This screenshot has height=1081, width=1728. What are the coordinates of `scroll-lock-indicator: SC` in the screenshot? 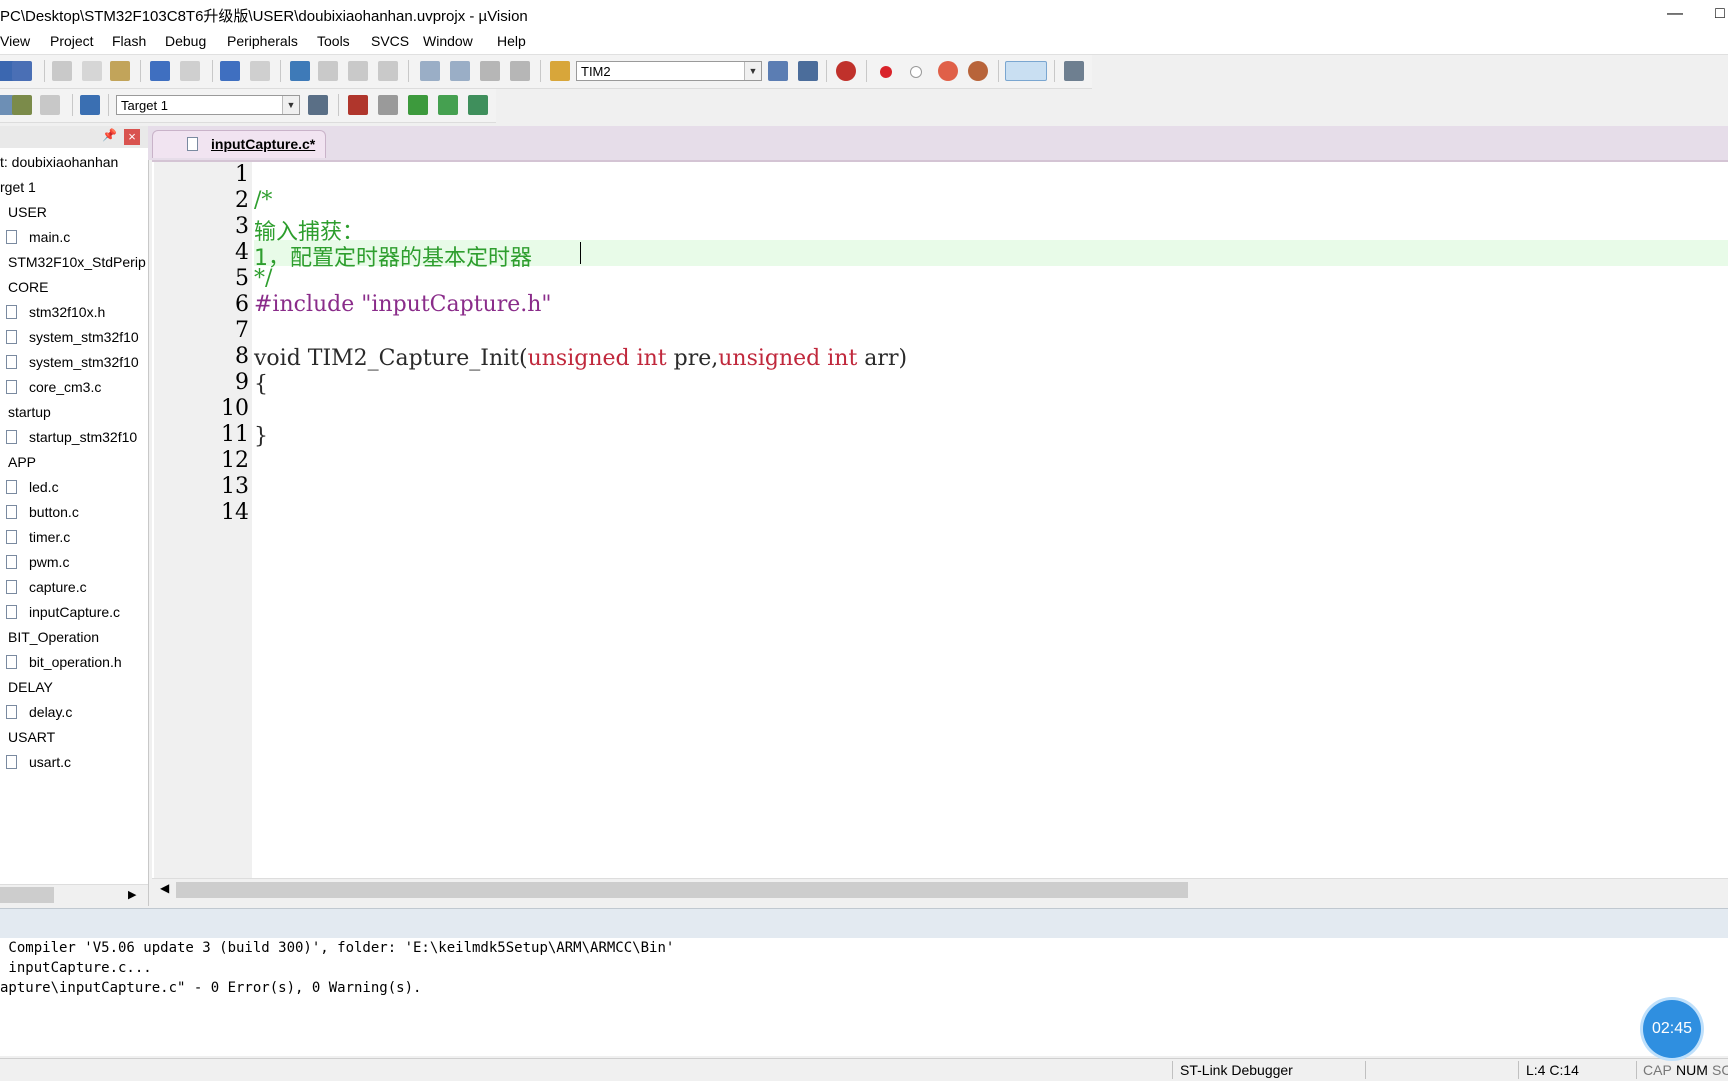 It's located at (1720, 1070).